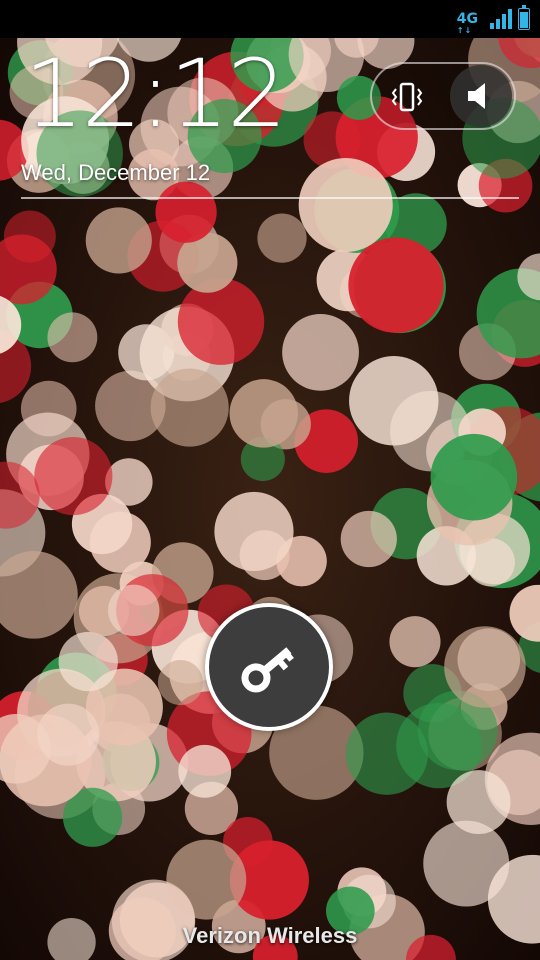 The image size is (540, 960). Describe the element at coordinates (267, 670) in the screenshot. I see `key-icon` at that location.